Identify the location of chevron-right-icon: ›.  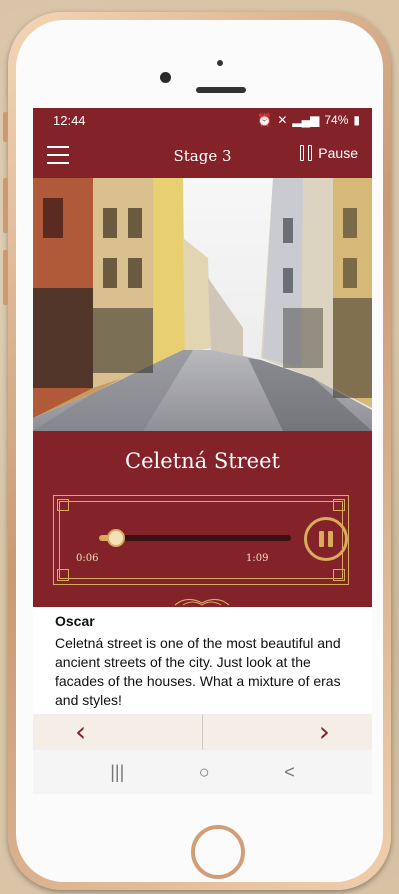
(324, 731).